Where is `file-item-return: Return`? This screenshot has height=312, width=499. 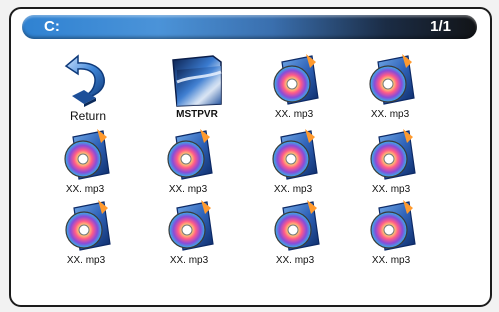 file-item-return: Return is located at coordinates (88, 87).